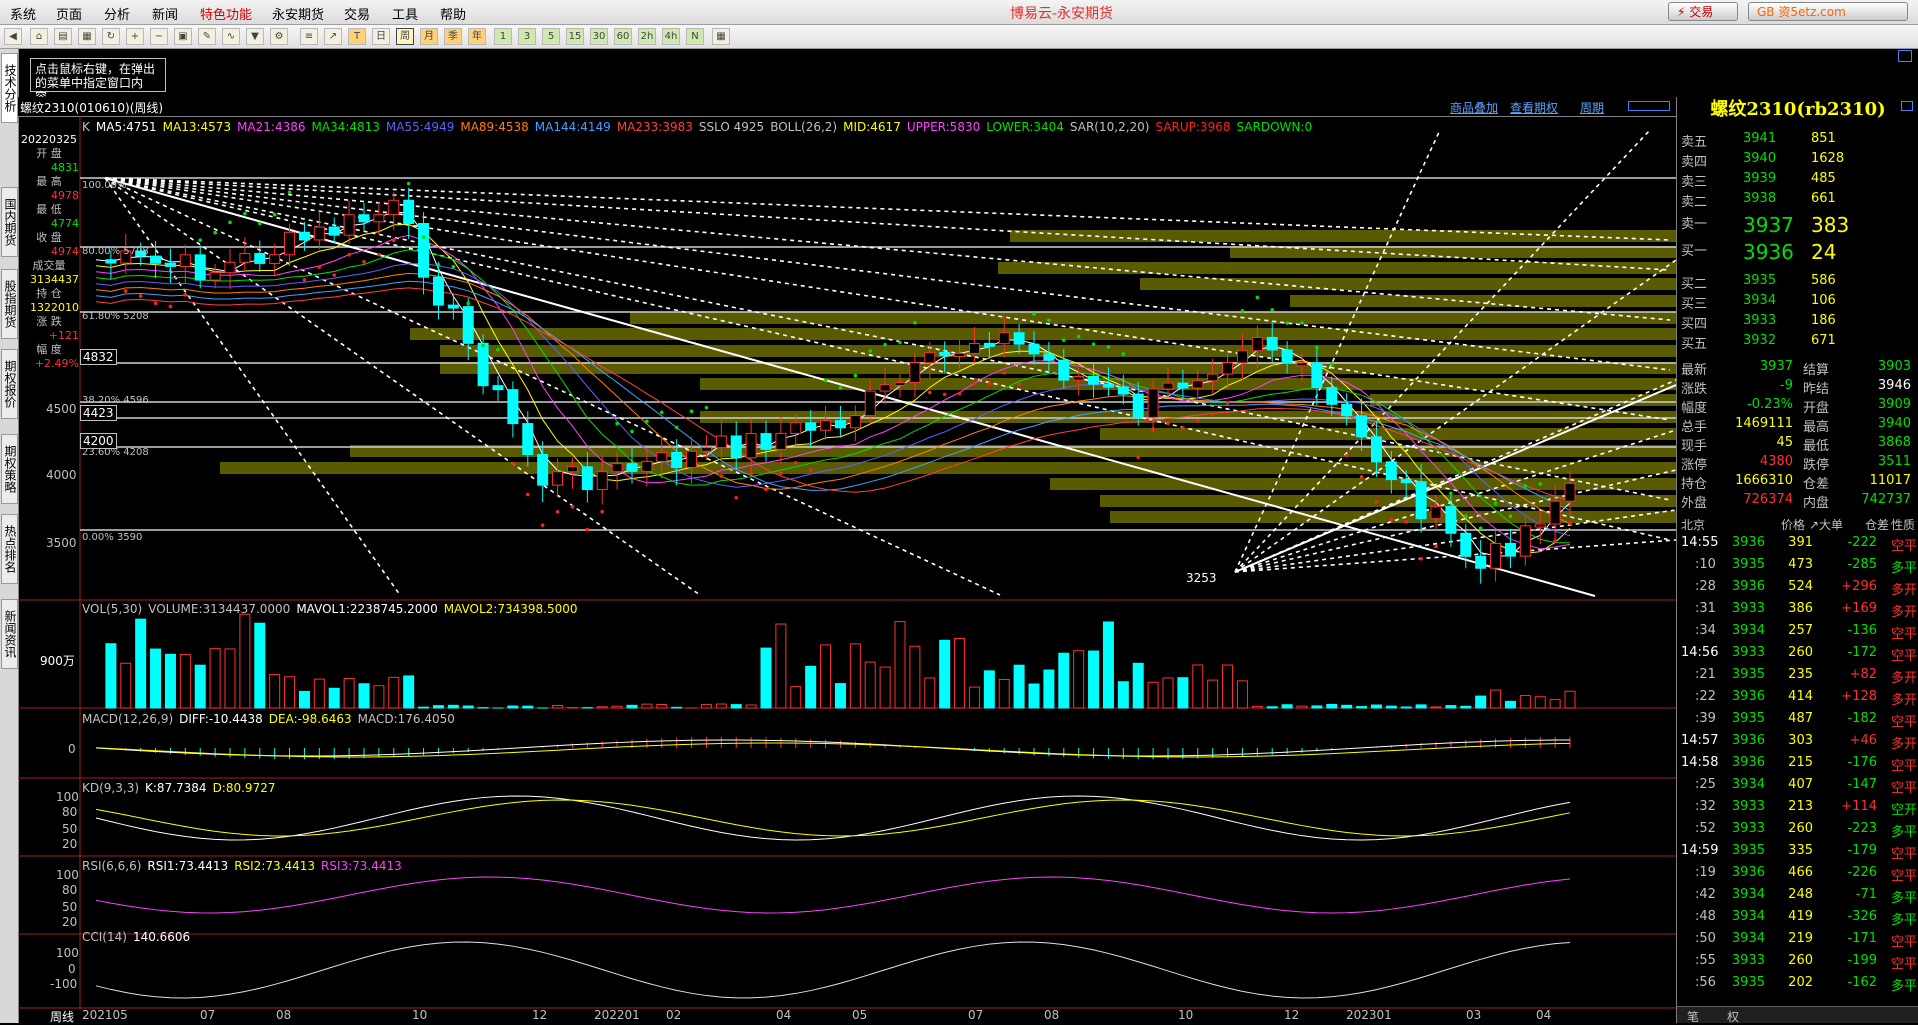 Image resolution: width=1918 pixels, height=1025 pixels. Describe the element at coordinates (69, 829) in the screenshot. I see `kd-axis-label: 50` at that location.